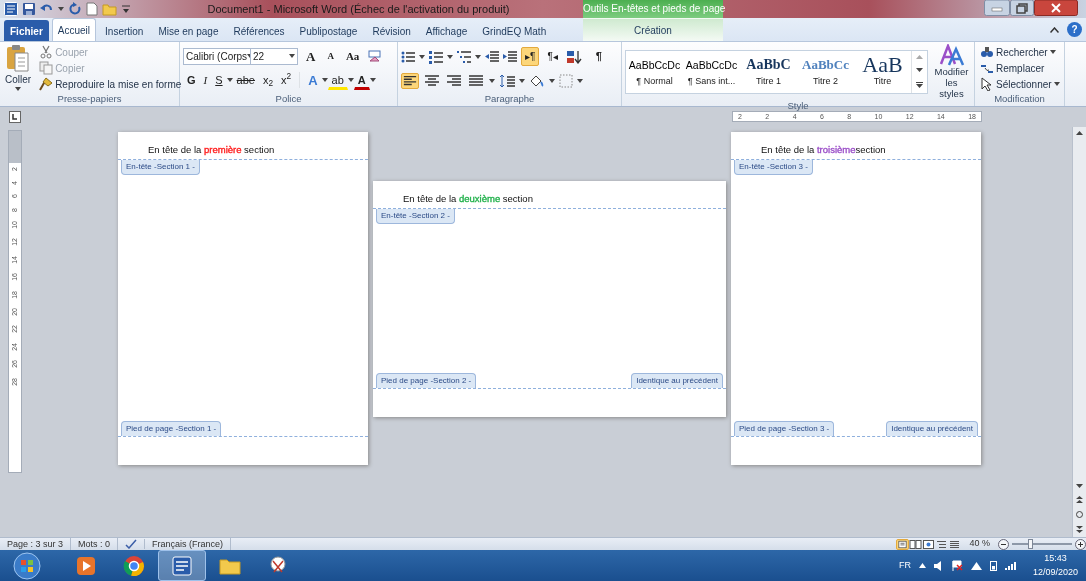 Image resolution: width=1086 pixels, height=581 pixels. I want to click on editing-command: Rechercher, so click(1019, 52).